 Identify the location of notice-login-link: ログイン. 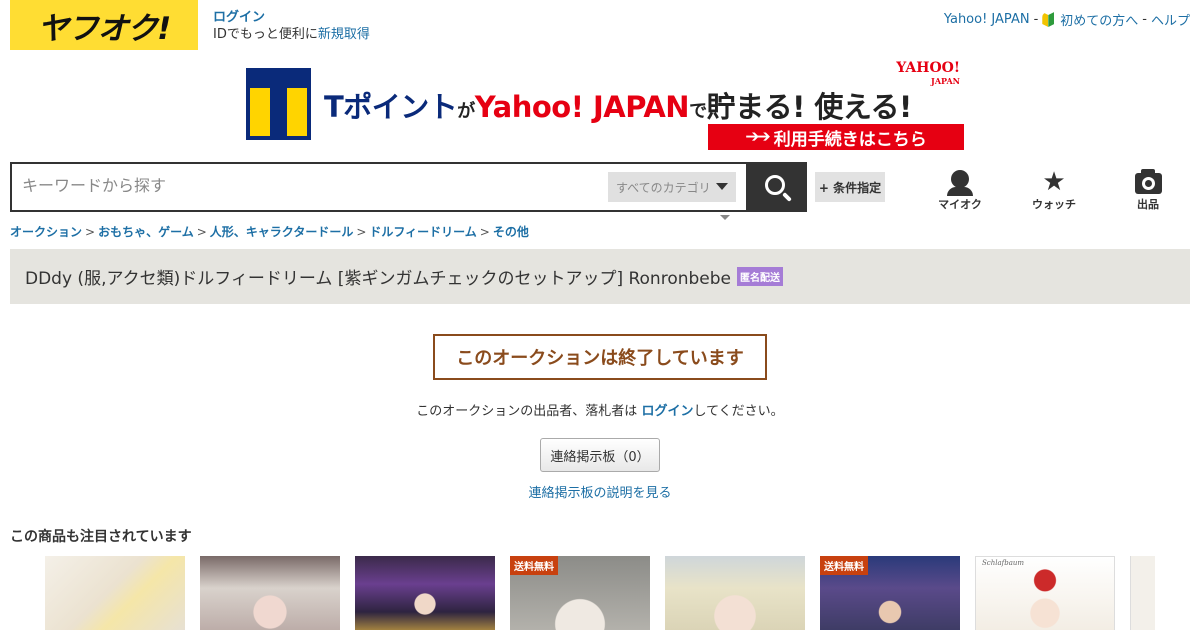
(667, 411).